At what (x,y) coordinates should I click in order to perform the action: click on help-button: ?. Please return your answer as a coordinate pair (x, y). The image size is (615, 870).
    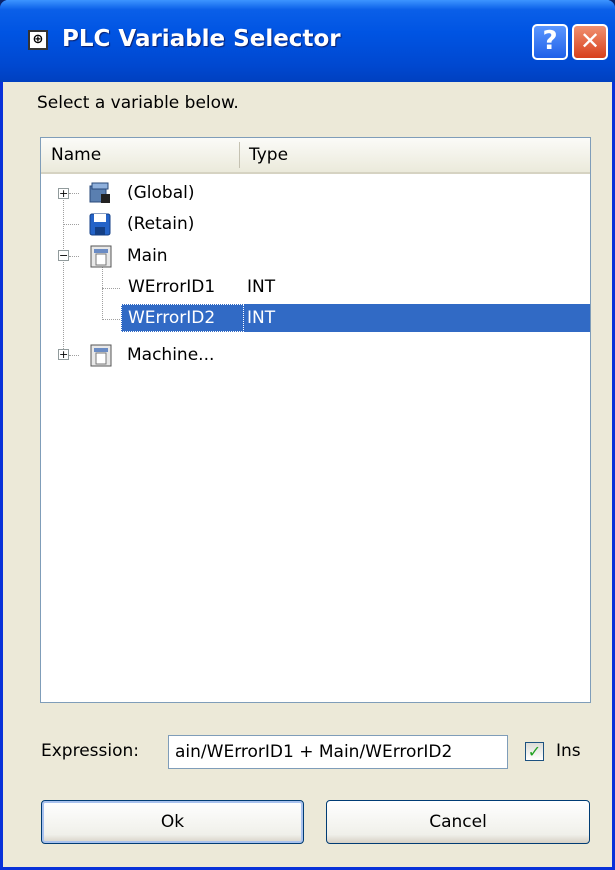
    Looking at the image, I should click on (550, 42).